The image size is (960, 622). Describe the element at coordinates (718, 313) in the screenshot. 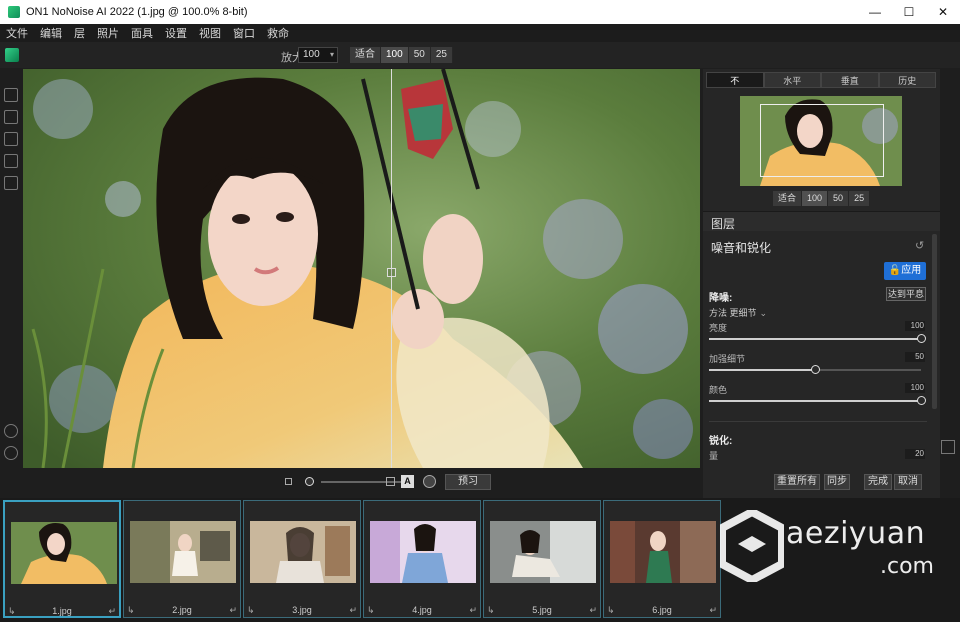

I see `method-label: 方法` at that location.